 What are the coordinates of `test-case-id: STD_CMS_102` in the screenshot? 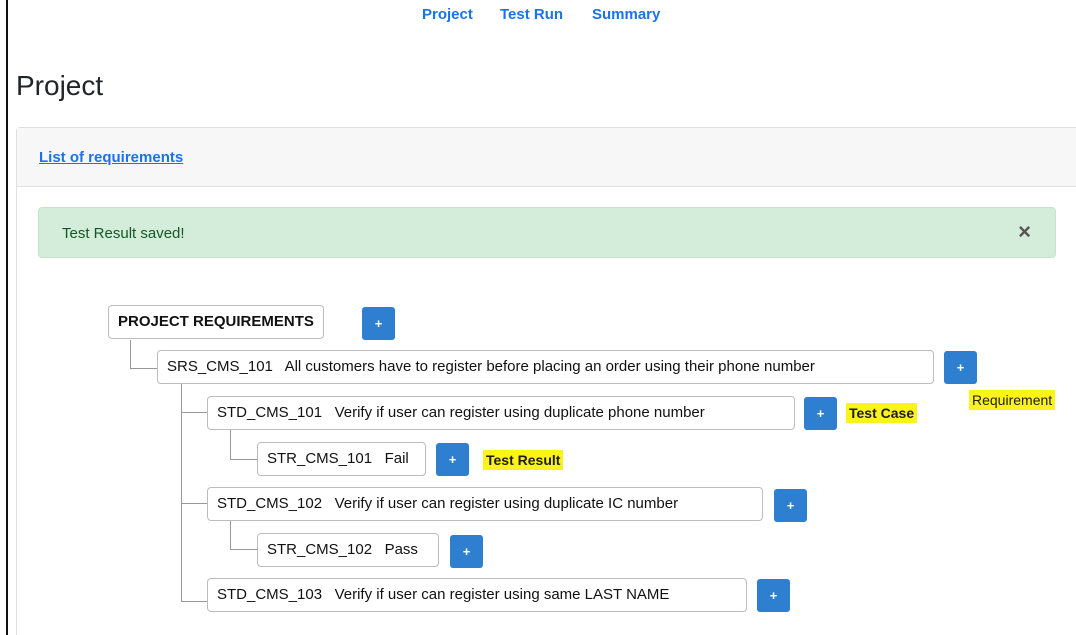 It's located at (270, 503).